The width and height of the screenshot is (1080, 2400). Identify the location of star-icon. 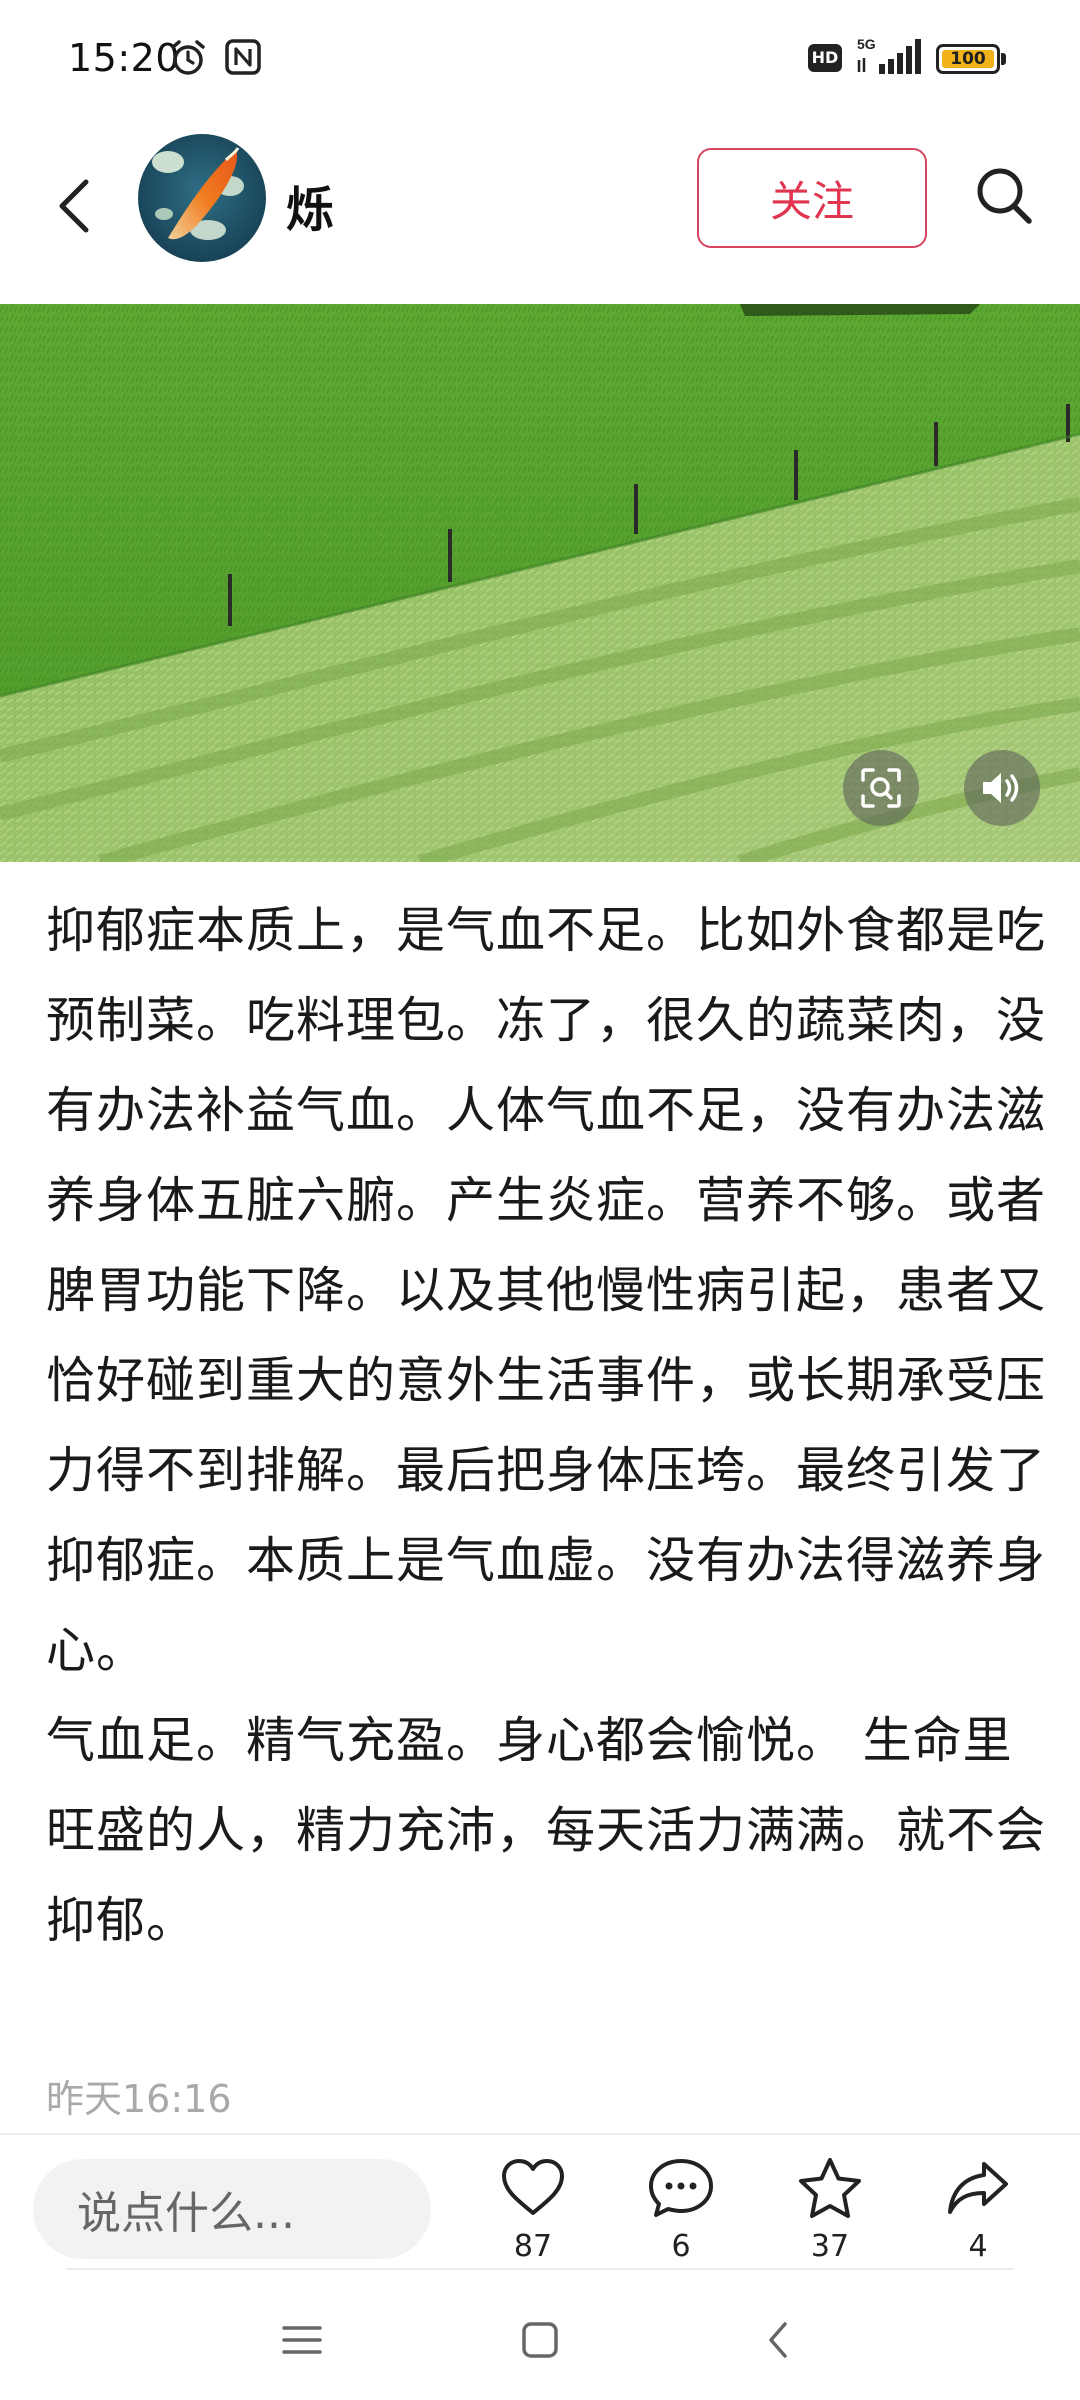
(830, 2188).